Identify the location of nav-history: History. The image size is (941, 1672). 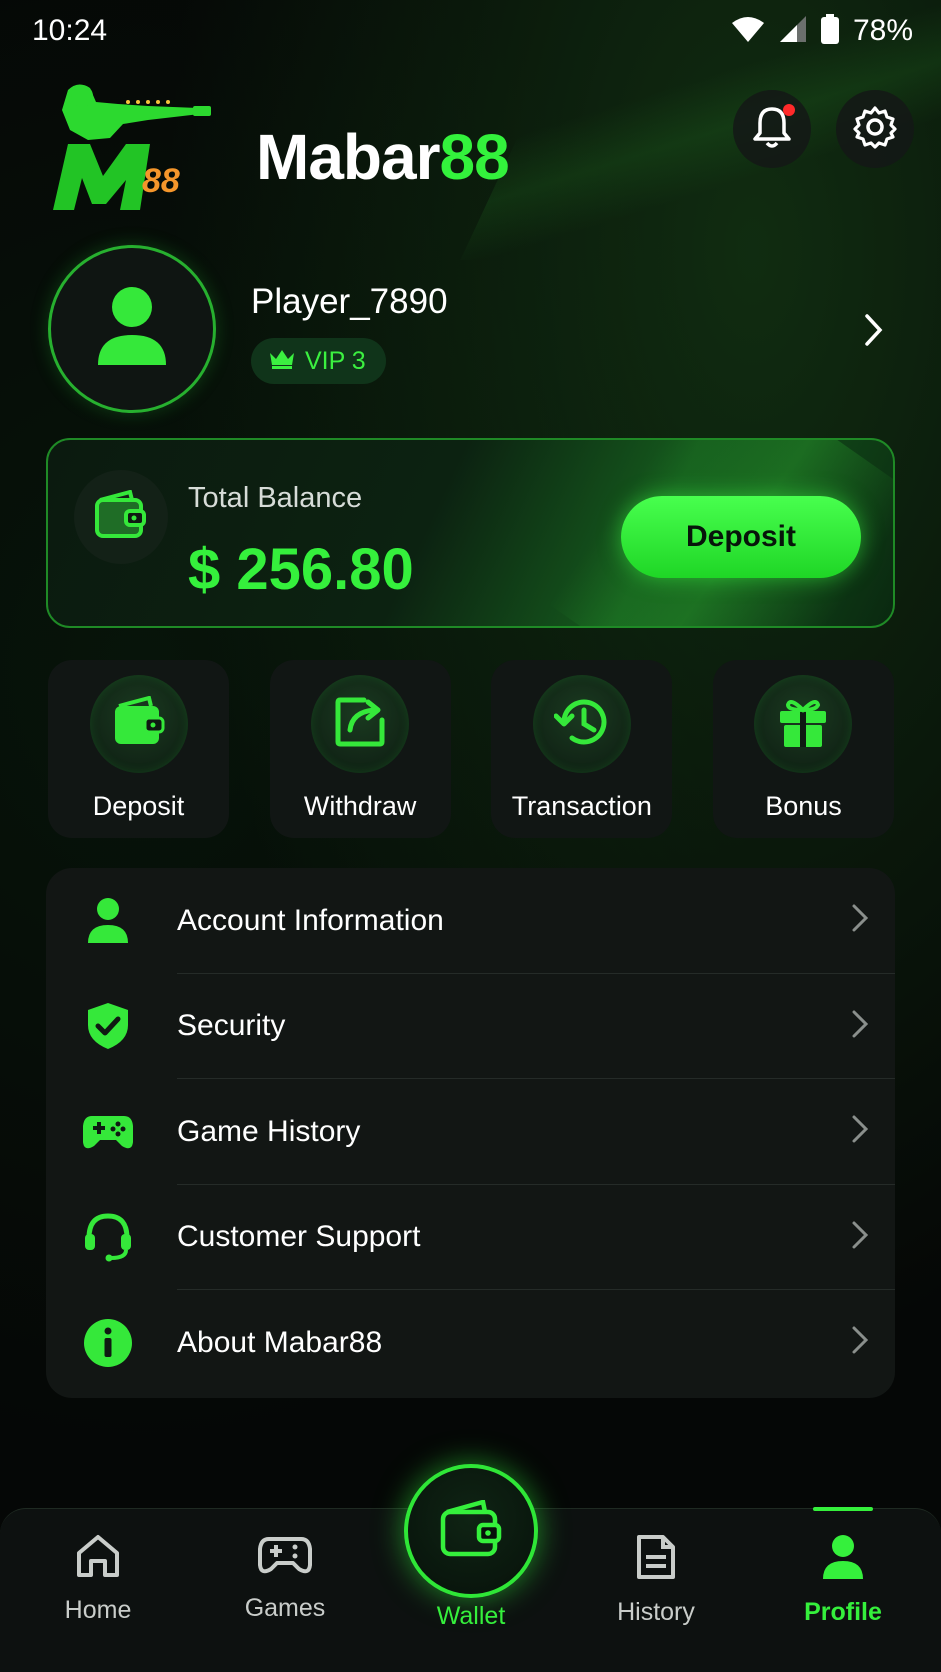
(656, 1590).